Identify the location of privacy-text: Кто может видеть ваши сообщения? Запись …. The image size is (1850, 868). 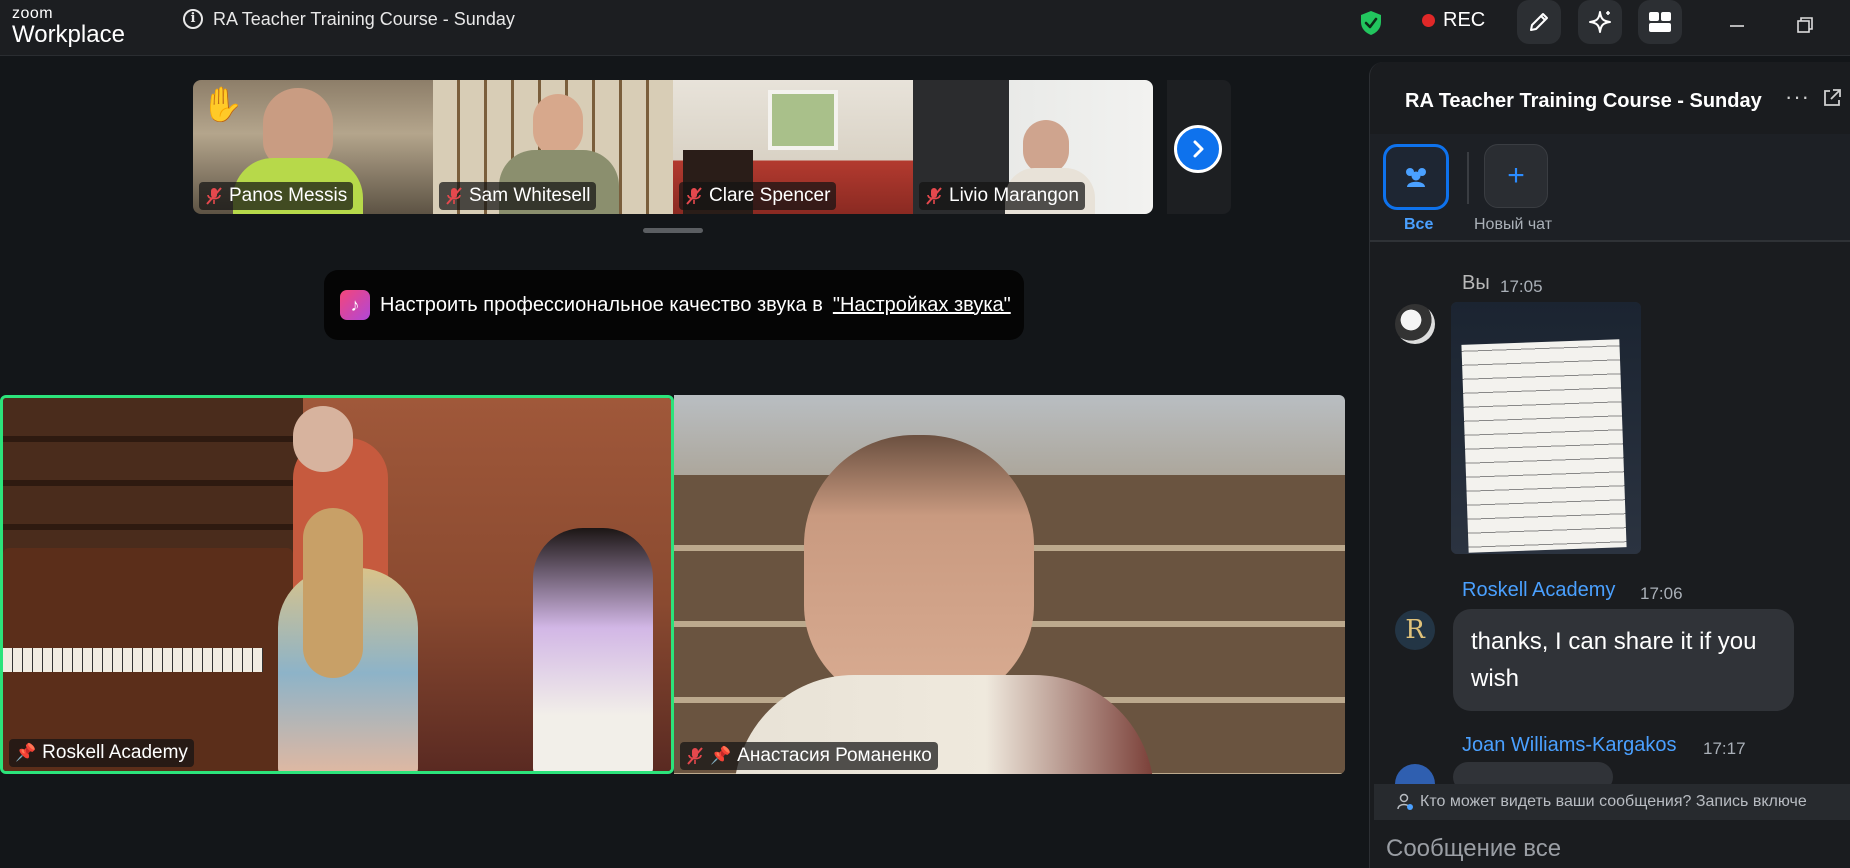
(1613, 801).